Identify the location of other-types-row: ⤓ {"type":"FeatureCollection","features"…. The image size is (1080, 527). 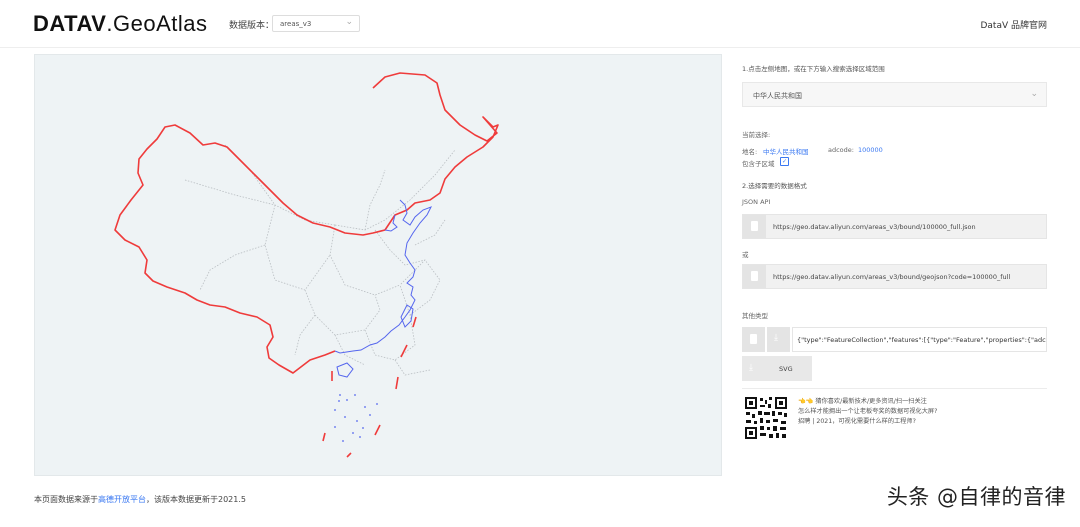
(894, 339).